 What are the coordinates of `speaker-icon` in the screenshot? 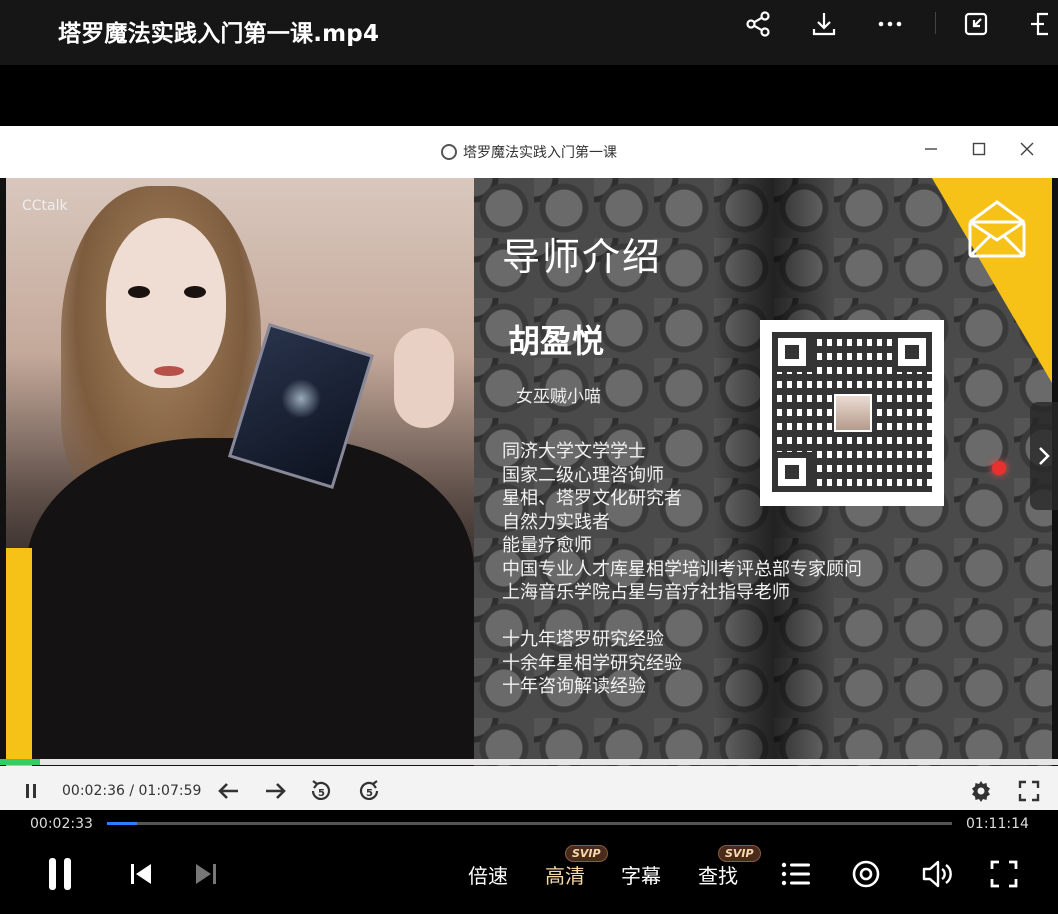 It's located at (937, 874).